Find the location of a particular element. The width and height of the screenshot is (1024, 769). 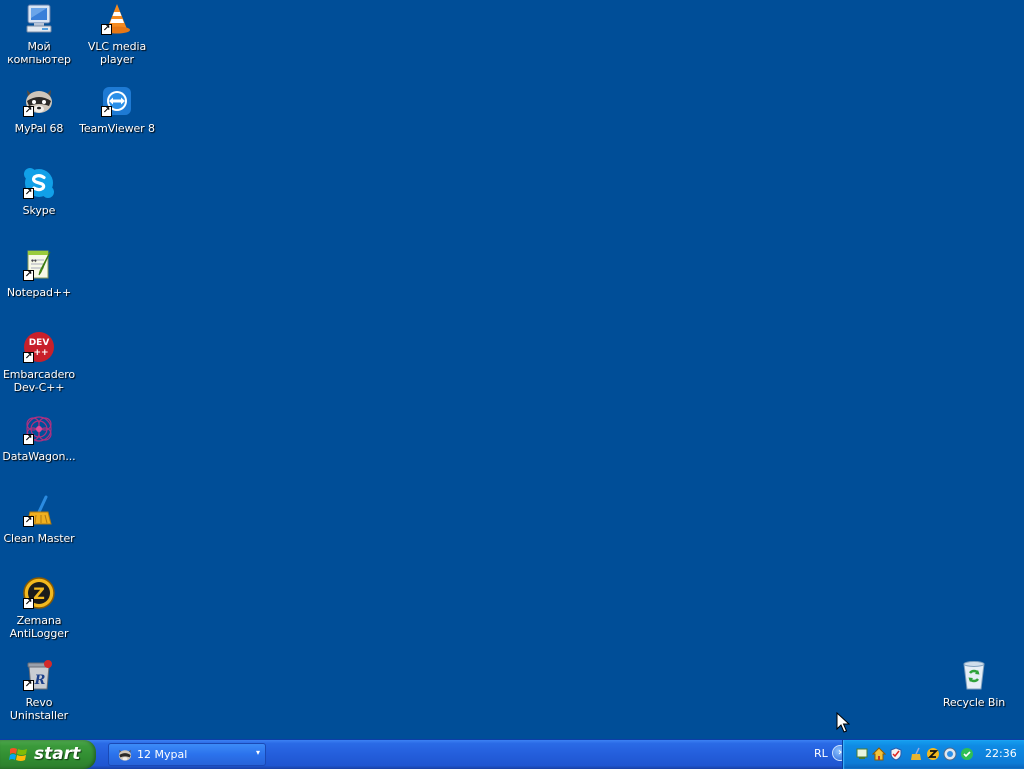

icon-label-skype: Skype is located at coordinates (39, 210).